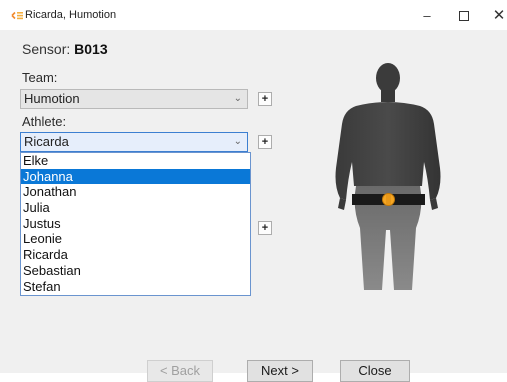 The height and width of the screenshot is (382, 507). What do you see at coordinates (134, 142) in the screenshot?
I see `athlete-select: Ricarda ⌄` at bounding box center [134, 142].